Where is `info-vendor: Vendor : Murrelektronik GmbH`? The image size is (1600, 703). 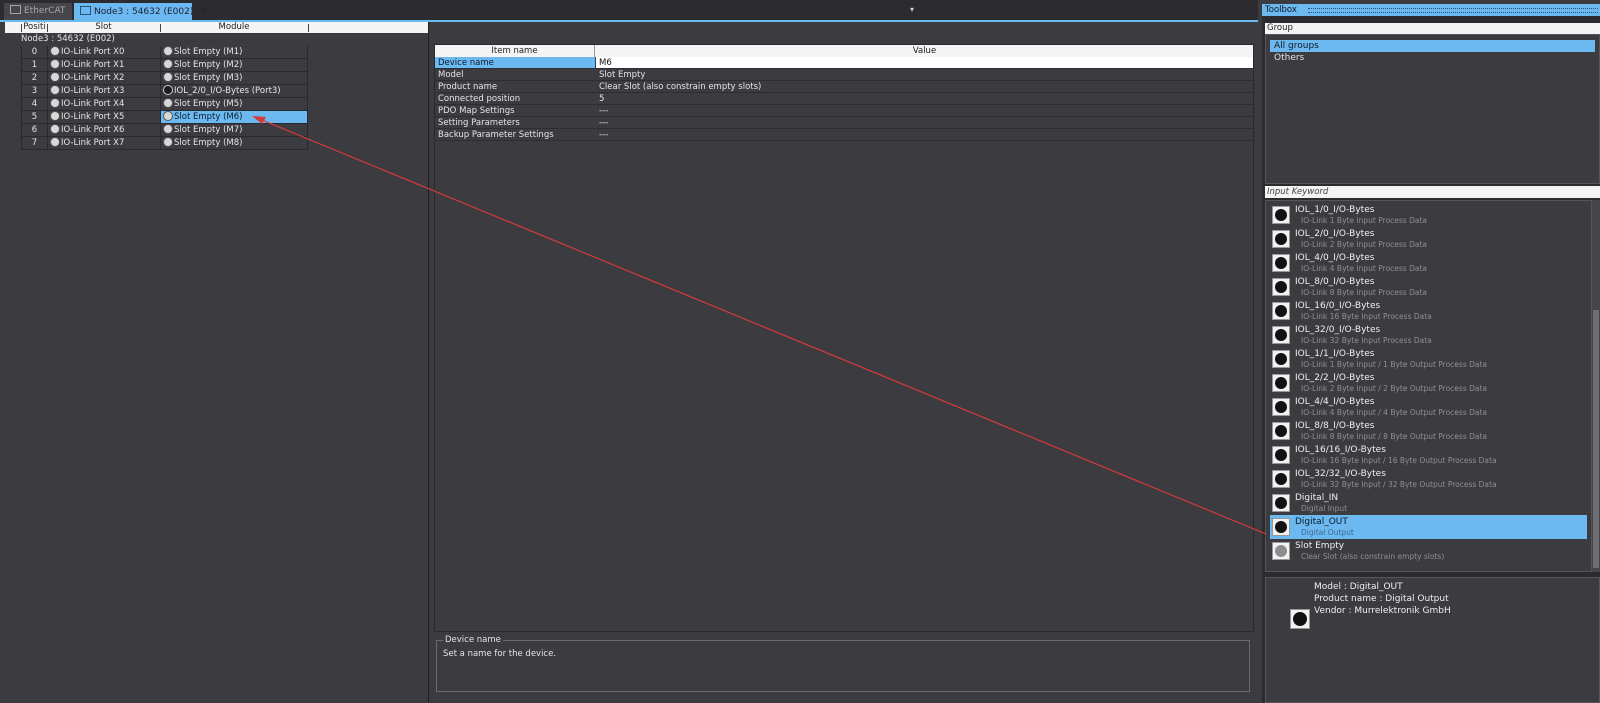 info-vendor: Vendor : Murrelektronik GmbH is located at coordinates (1382, 611).